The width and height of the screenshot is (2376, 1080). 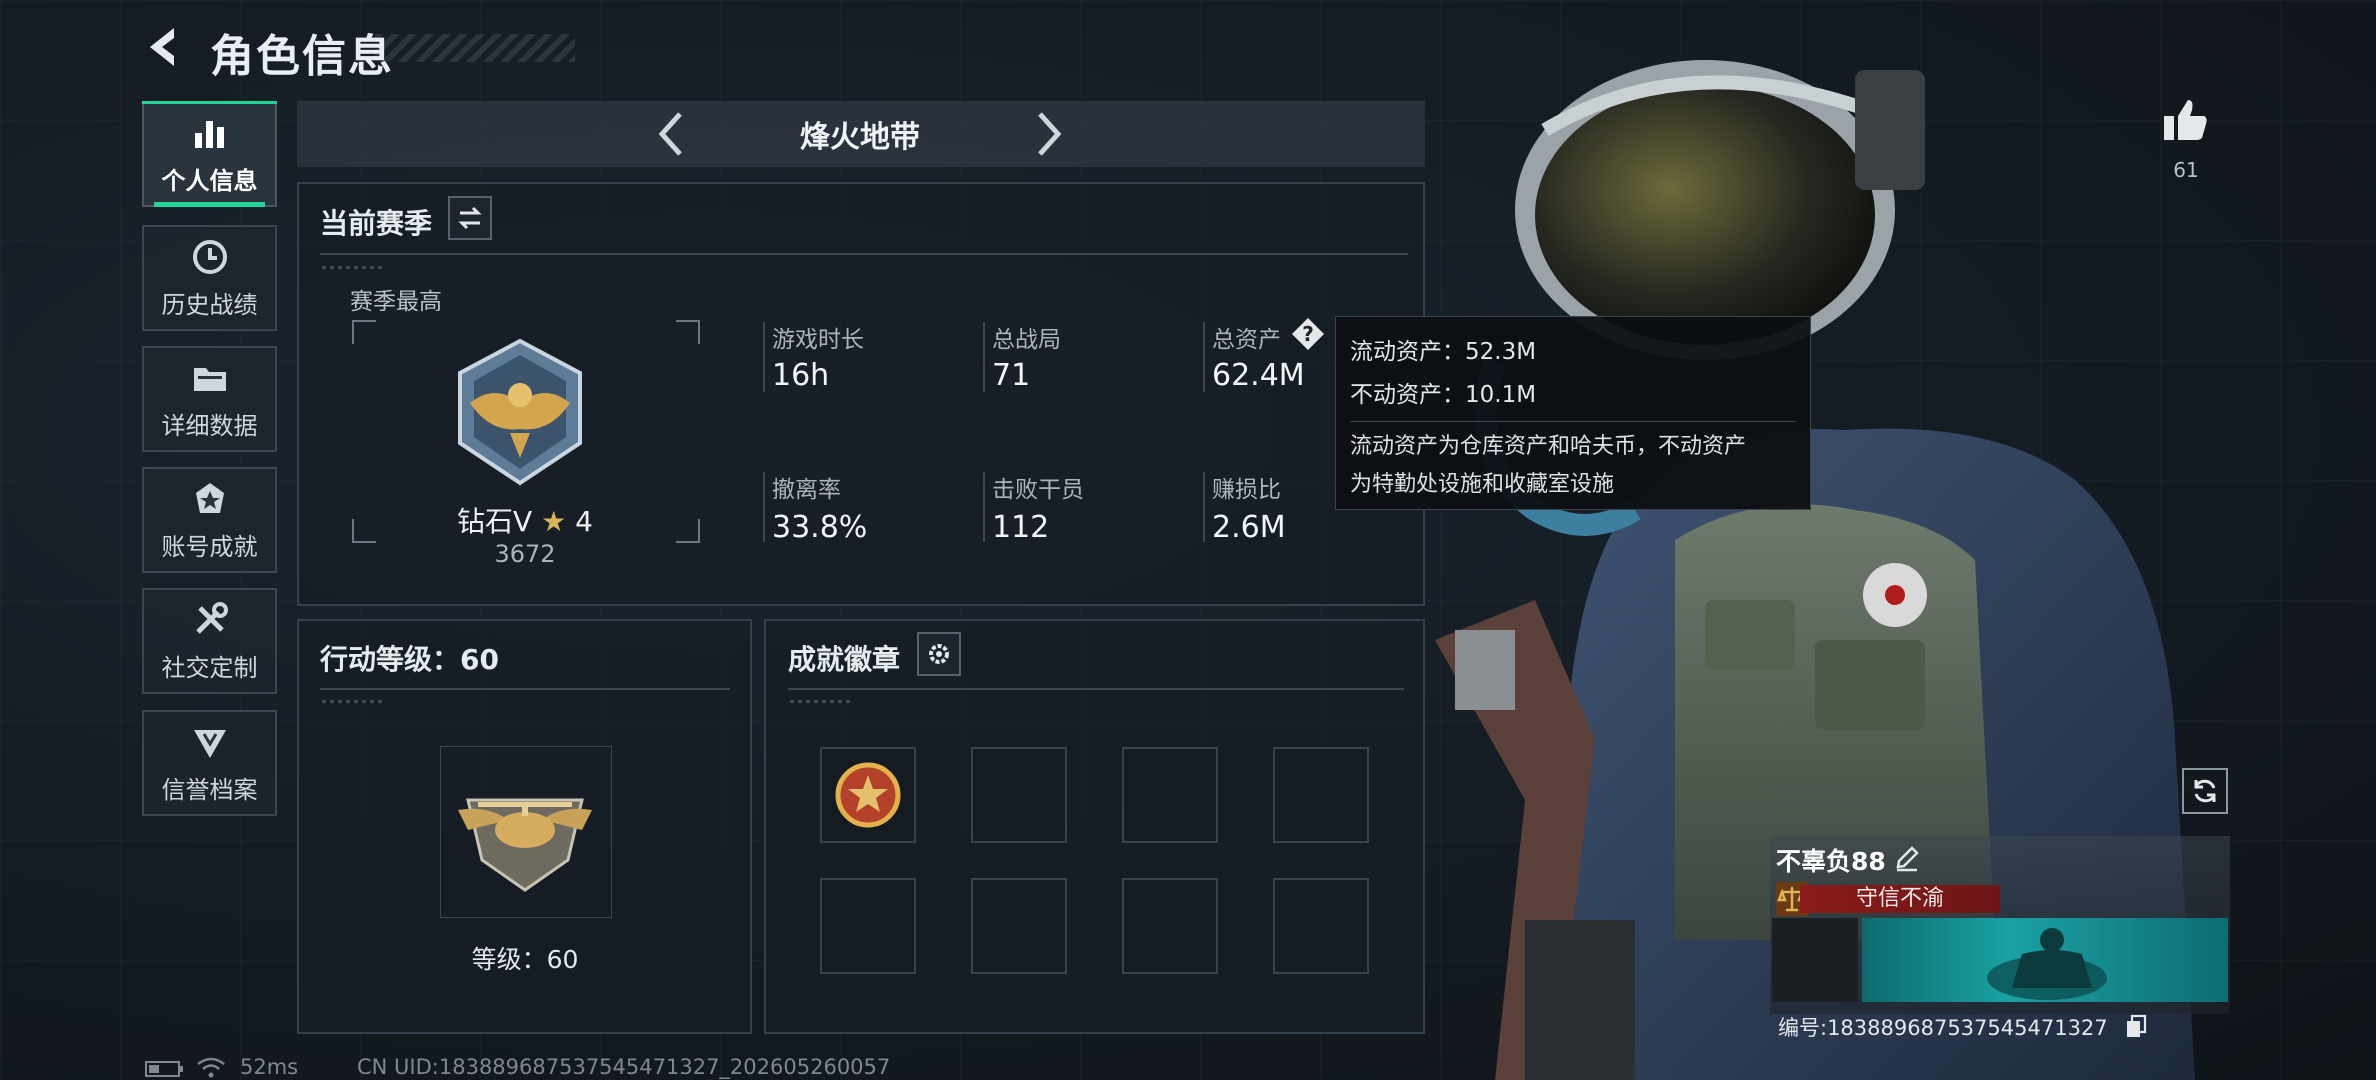 What do you see at coordinates (818, 340) in the screenshot?
I see `stat-label: 游戏时长` at bounding box center [818, 340].